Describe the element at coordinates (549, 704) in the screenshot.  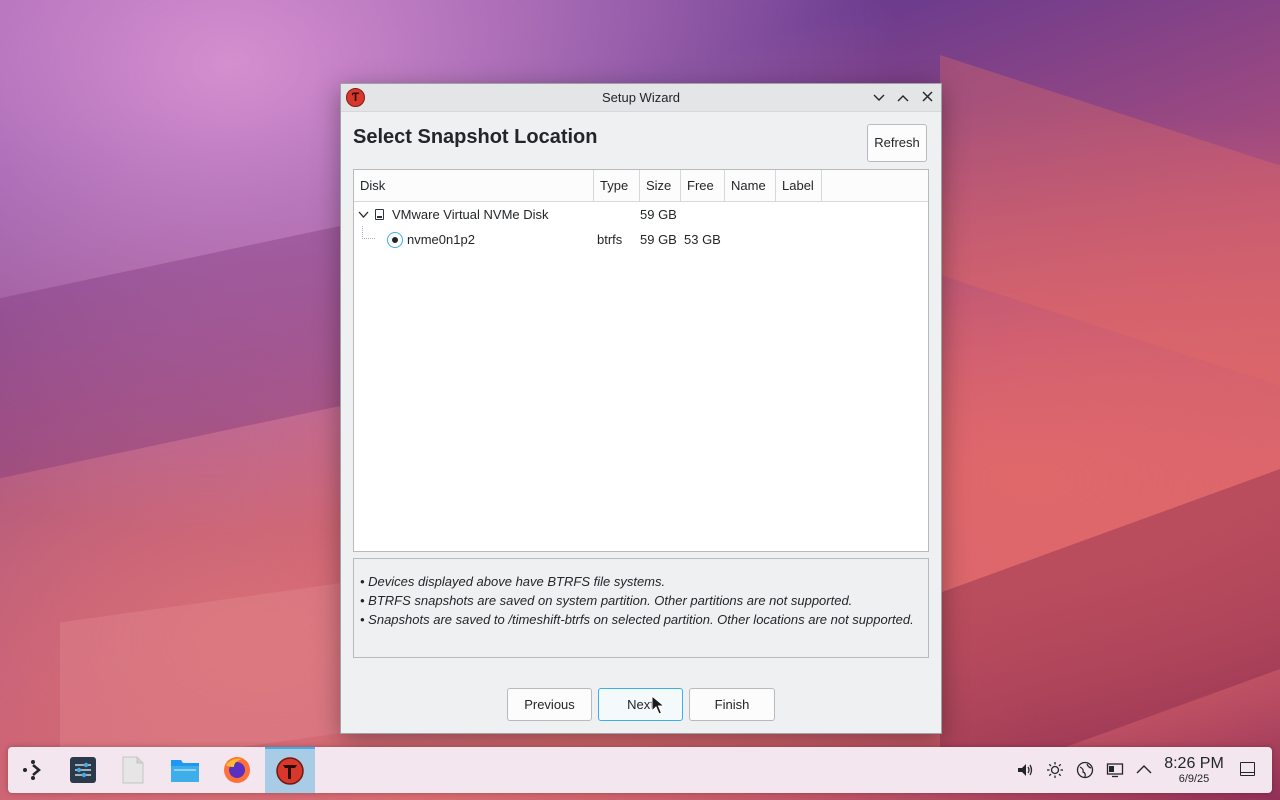
I see `previous-button: Previous` at that location.